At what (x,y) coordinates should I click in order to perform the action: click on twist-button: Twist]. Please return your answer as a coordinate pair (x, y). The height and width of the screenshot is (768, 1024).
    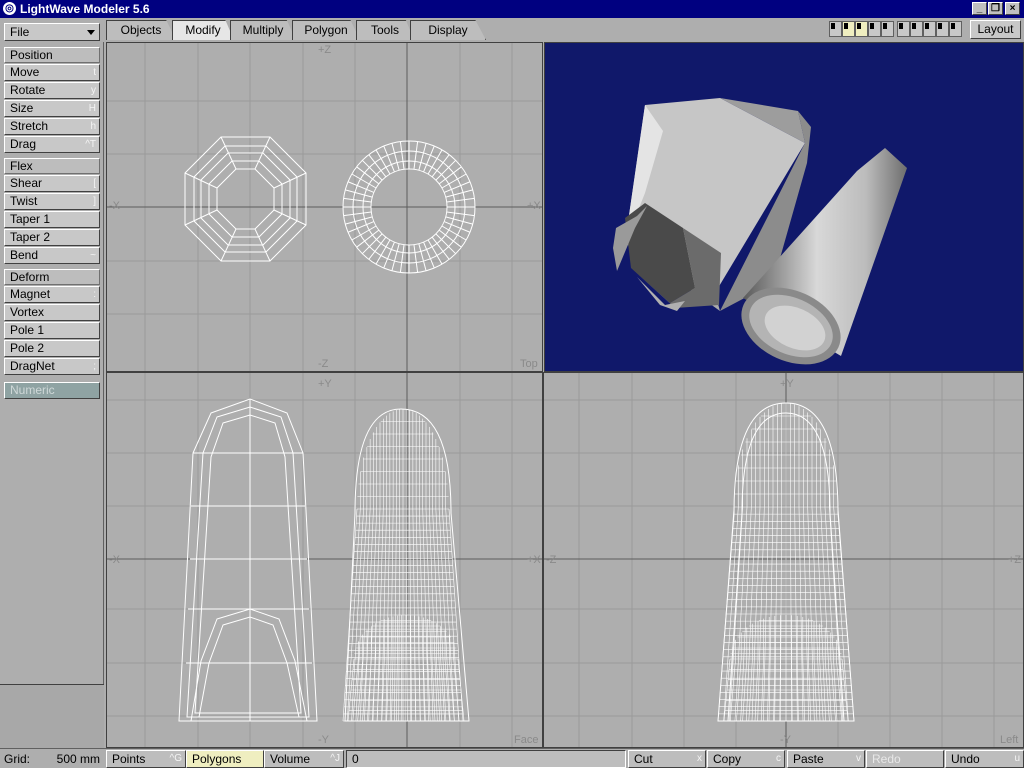
    Looking at the image, I should click on (52, 201).